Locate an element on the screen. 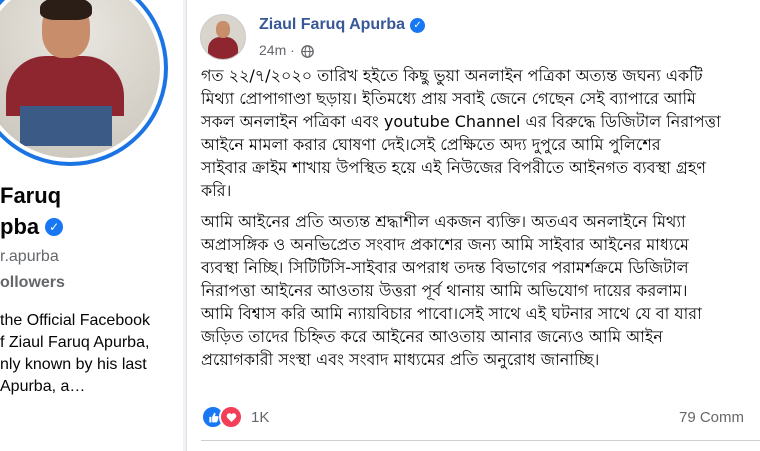 This screenshot has height=451, width=760. post-timestamp: 24m is located at coordinates (272, 50).